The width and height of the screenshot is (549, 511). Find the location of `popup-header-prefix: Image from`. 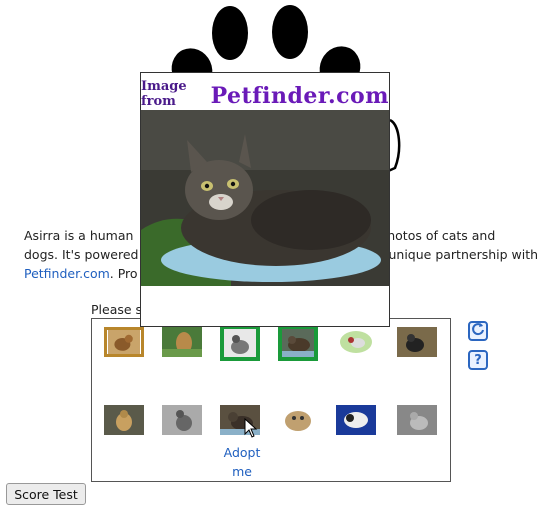

popup-header-prefix: Image from is located at coordinates (164, 94).